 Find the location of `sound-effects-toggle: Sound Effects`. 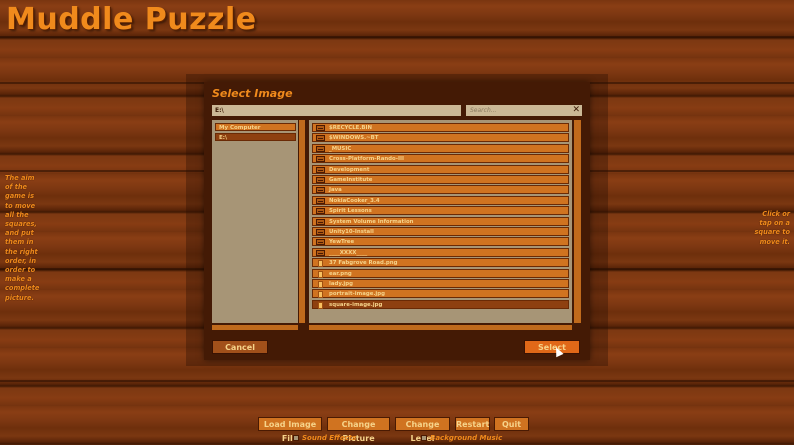

sound-effects-toggle: Sound Effects is located at coordinates (324, 438).